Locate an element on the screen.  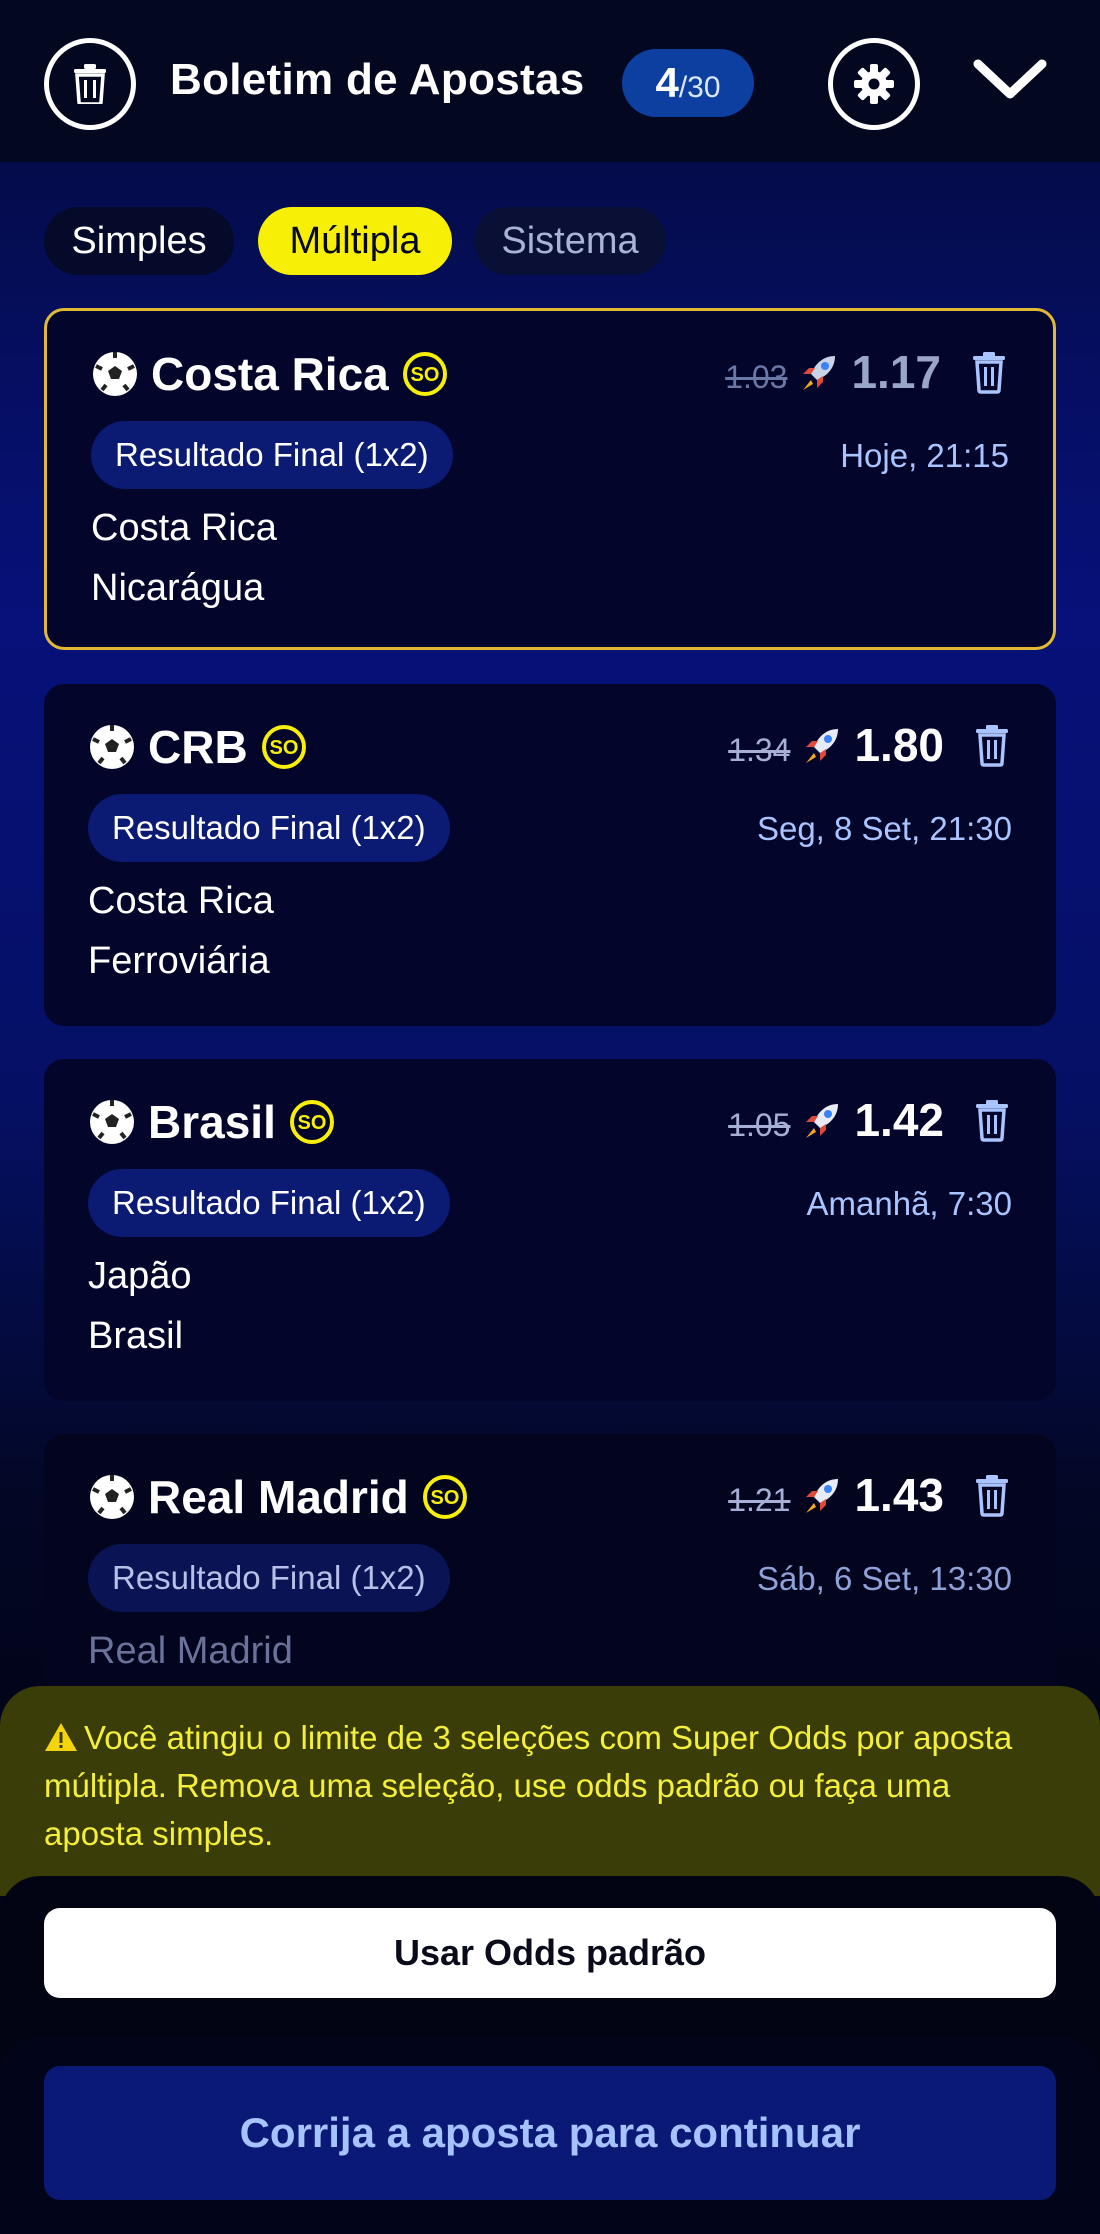
use-standard-odds-button: Usar Odds padrão is located at coordinates (550, 1953).